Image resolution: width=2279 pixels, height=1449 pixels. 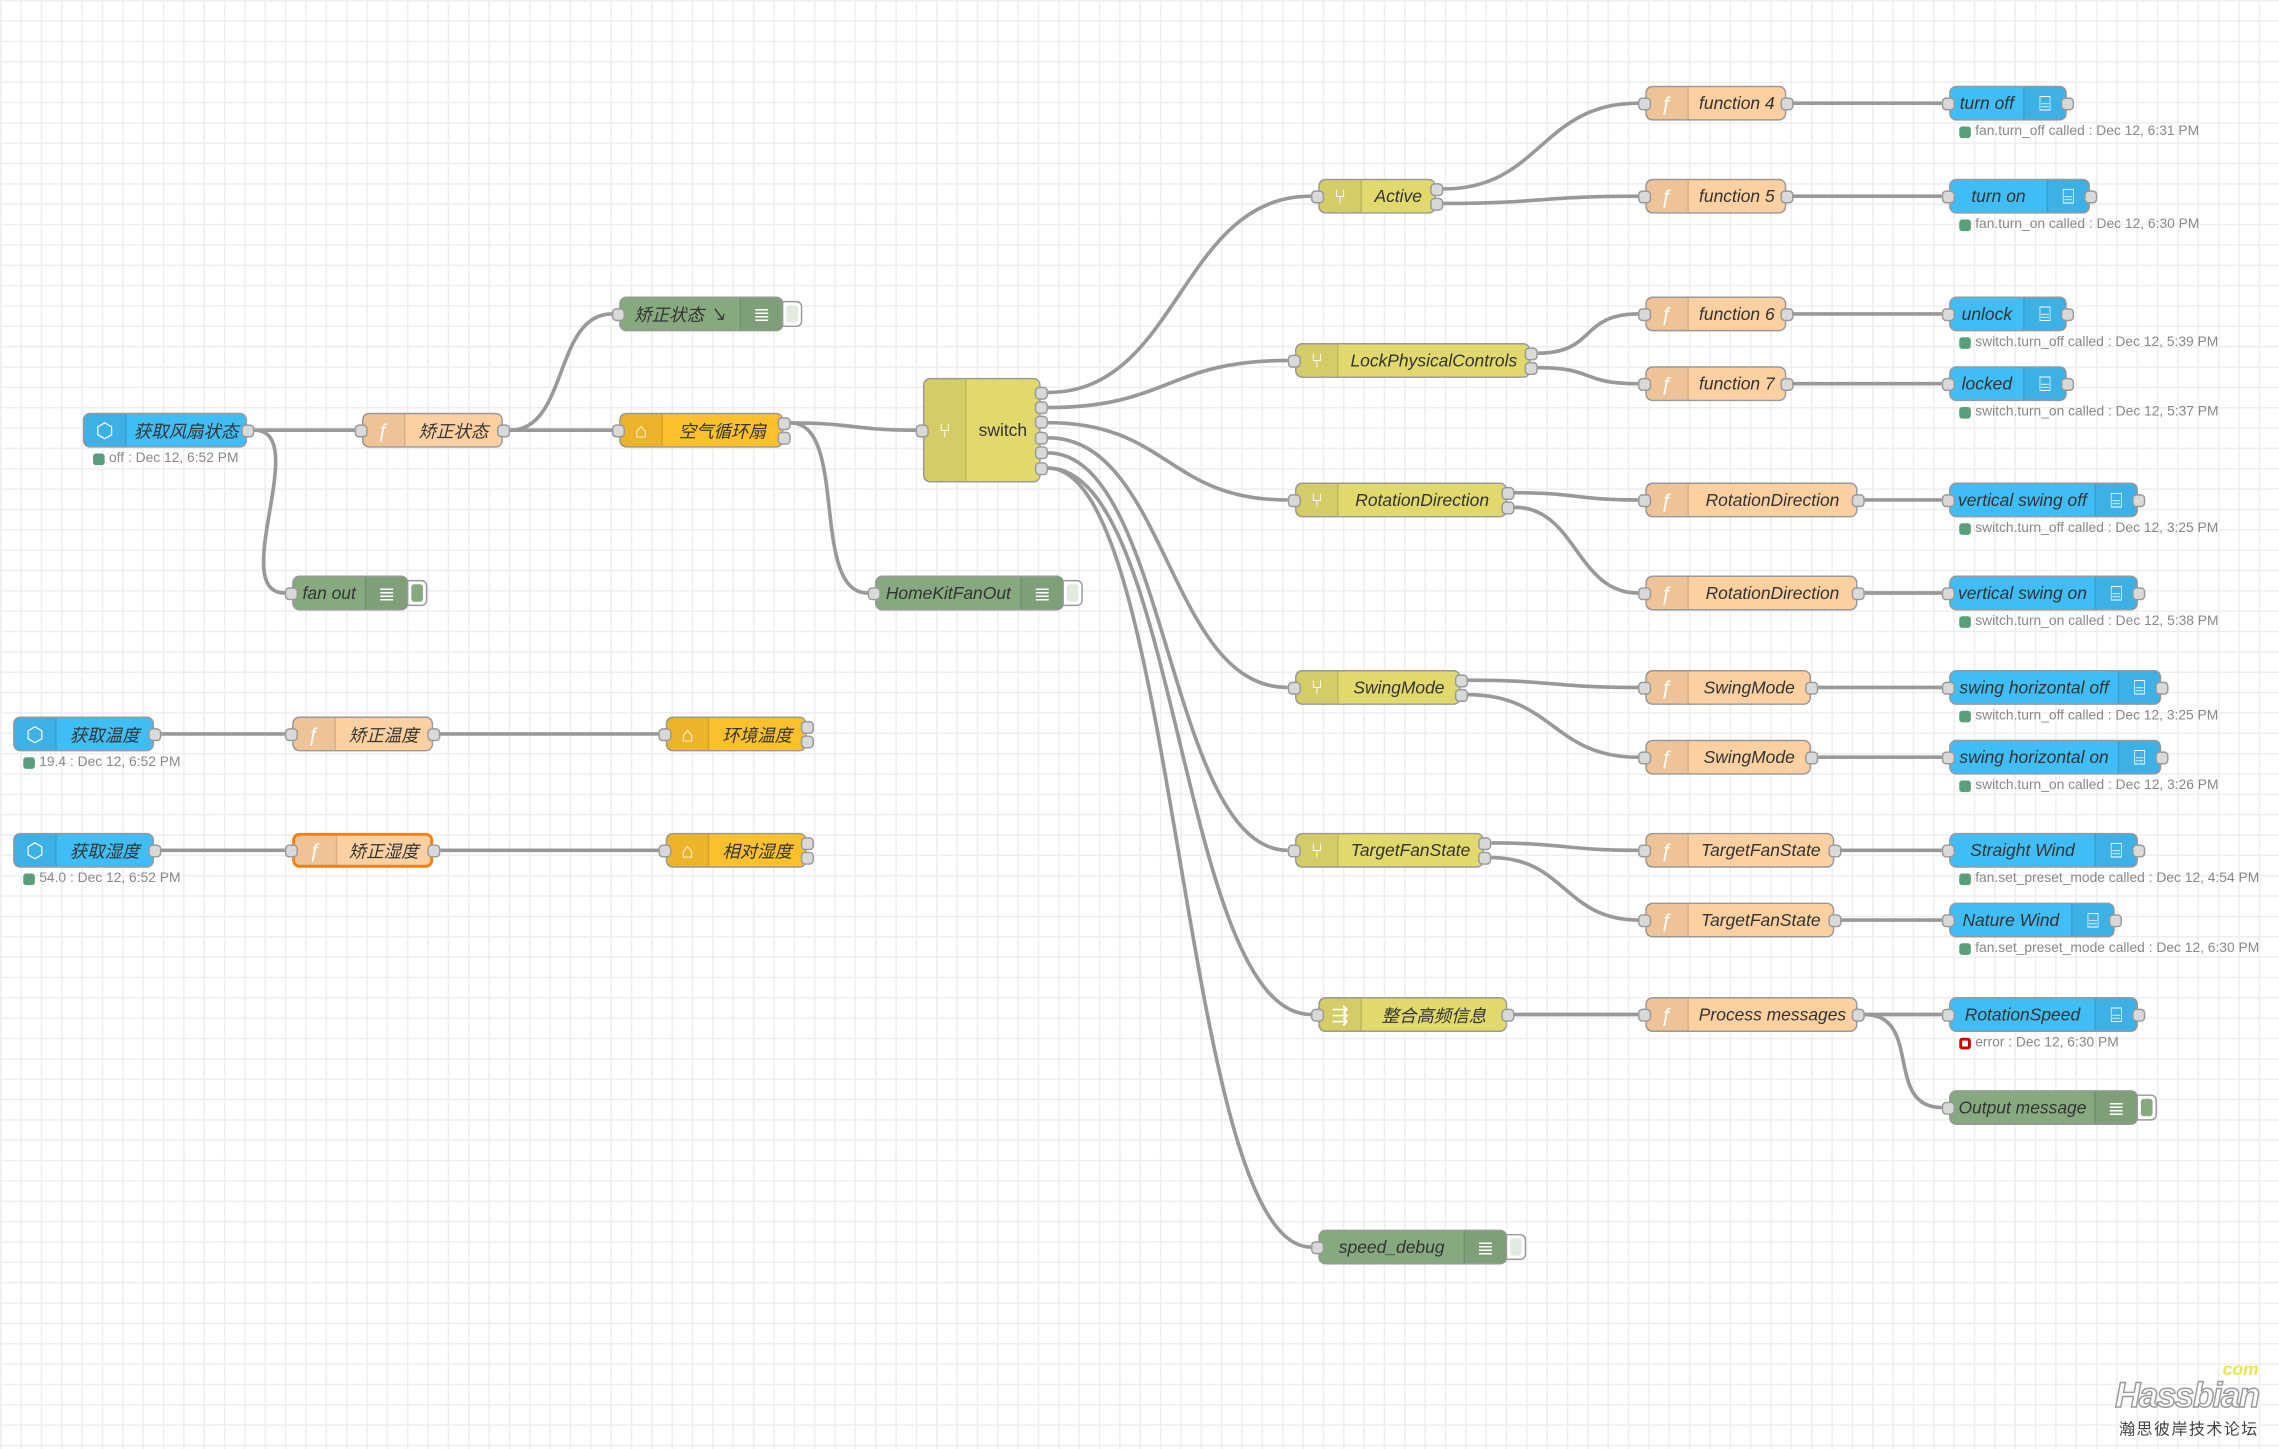 I want to click on node-ha-service: Straight Wind ⌸, so click(x=2044, y=850).